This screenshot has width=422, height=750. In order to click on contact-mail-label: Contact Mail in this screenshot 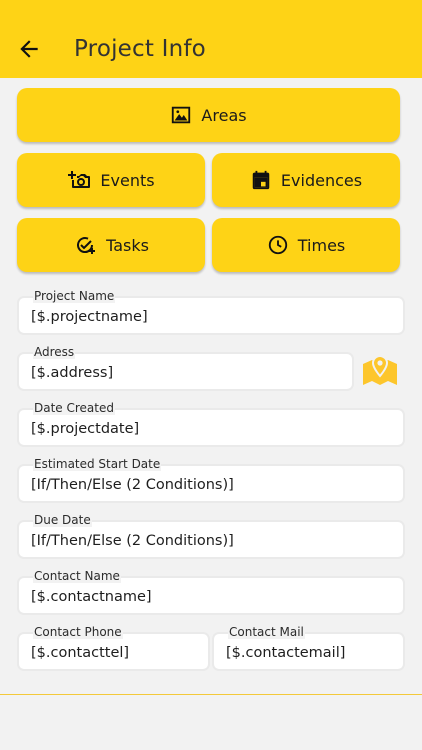, I will do `click(266, 632)`.